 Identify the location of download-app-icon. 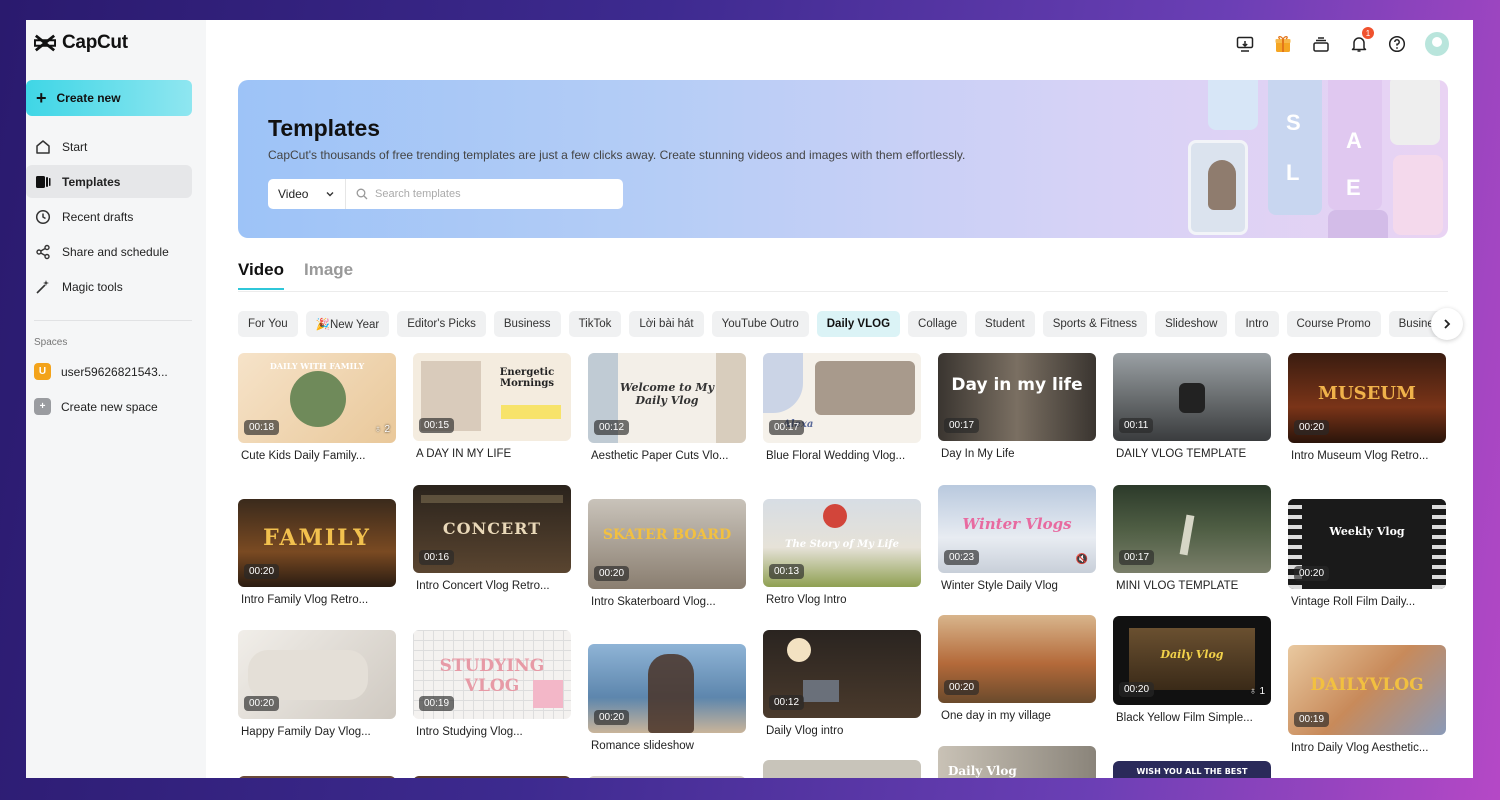
(1245, 44).